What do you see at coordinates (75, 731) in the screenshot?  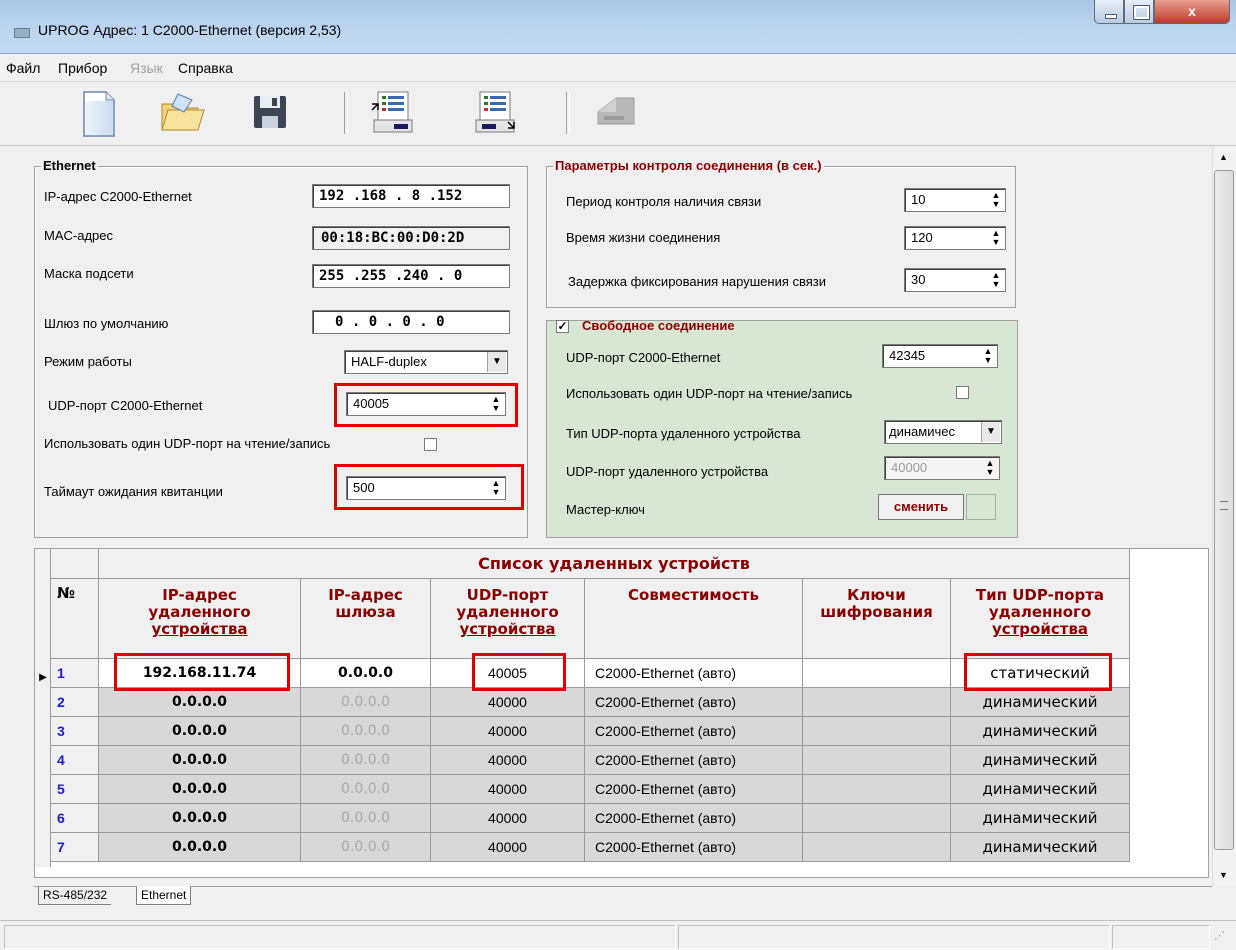 I see `row-number: 3` at bounding box center [75, 731].